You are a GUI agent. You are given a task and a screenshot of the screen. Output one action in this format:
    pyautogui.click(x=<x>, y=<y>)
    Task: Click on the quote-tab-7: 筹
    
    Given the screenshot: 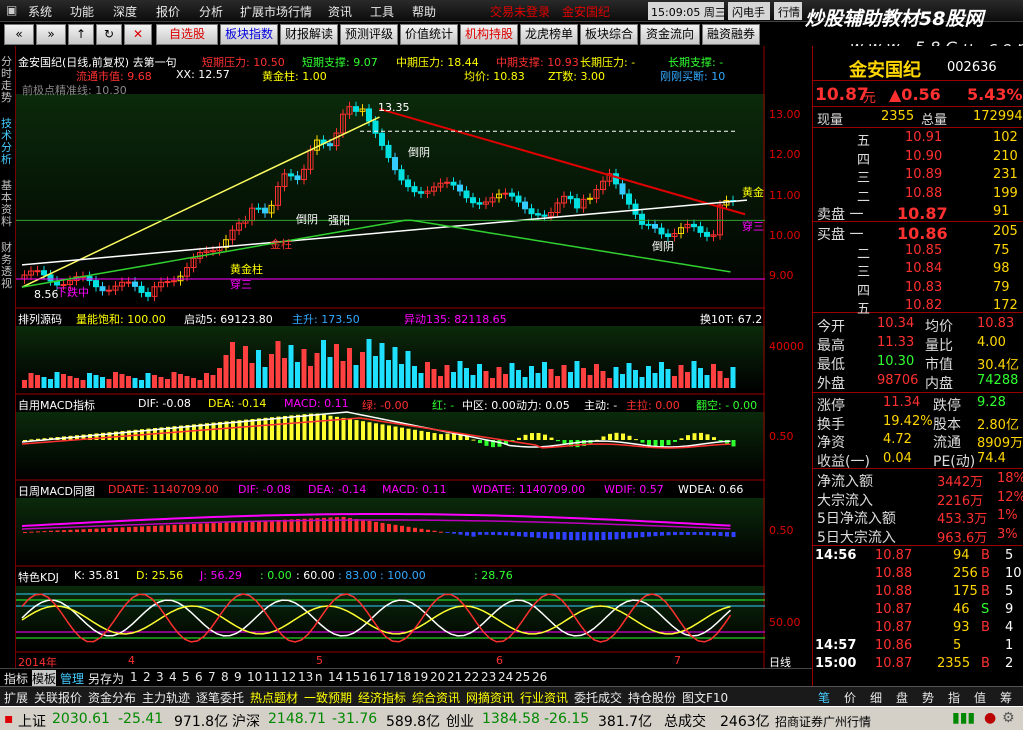 What is the action you would take?
    pyautogui.click(x=1006, y=697)
    